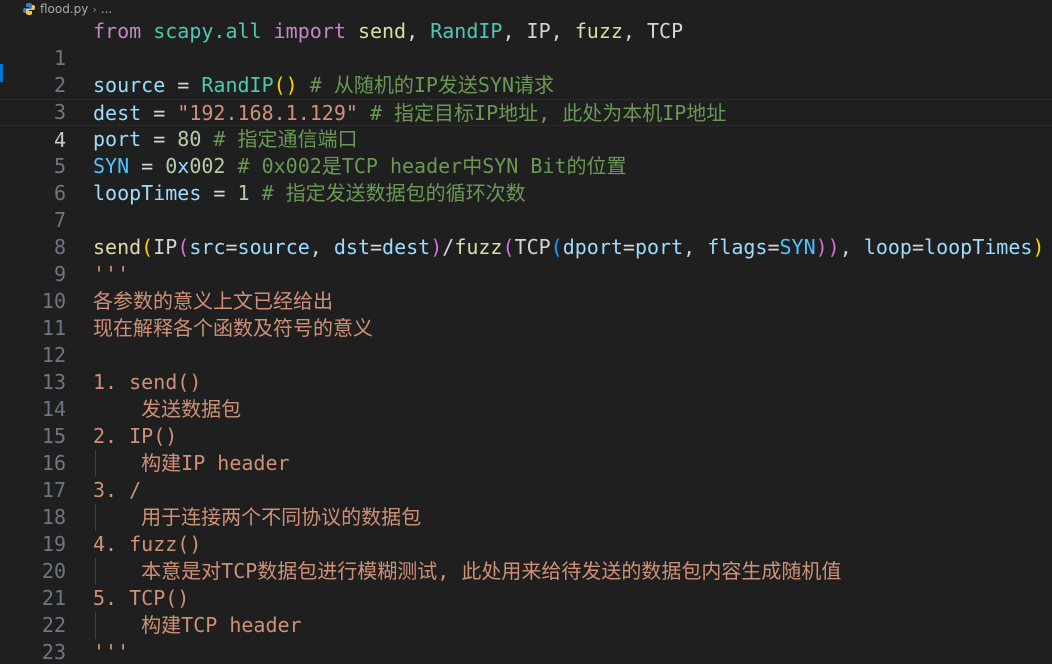  I want to click on line-content: 2. IP(), so click(135, 436).